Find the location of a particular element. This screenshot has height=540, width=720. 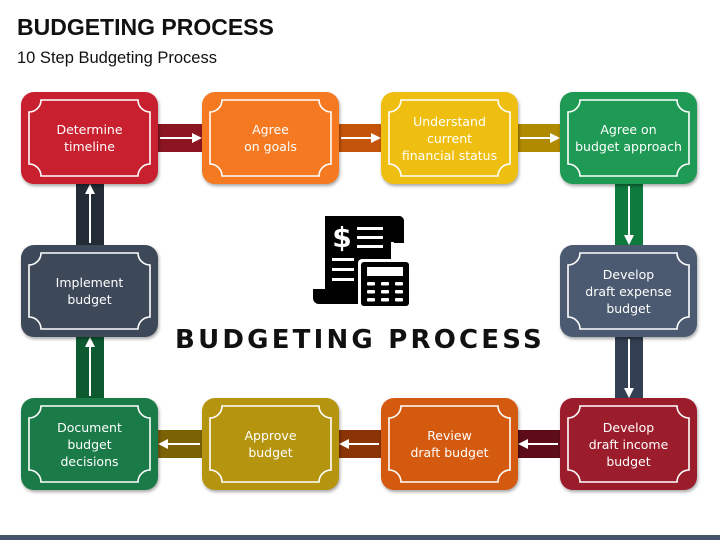

step-label: Develop draft income budget is located at coordinates (628, 444).